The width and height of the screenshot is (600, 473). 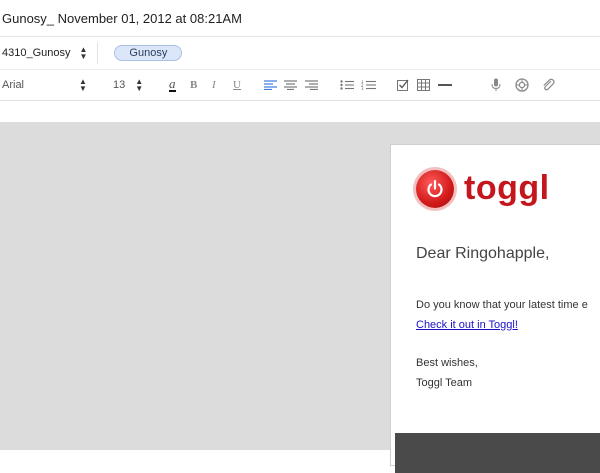 I want to click on underline-icon: U, so click(x=237, y=85).